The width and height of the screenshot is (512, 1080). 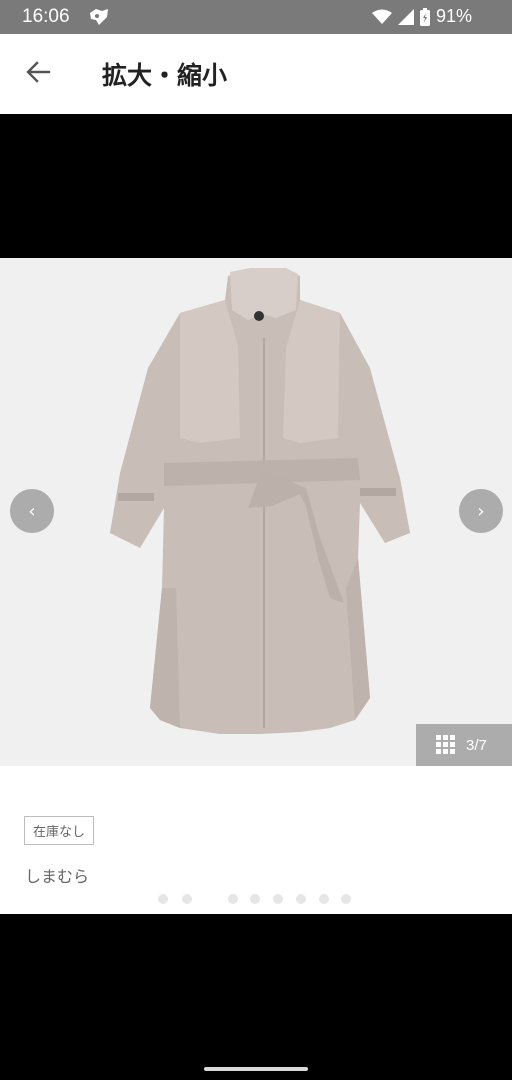 What do you see at coordinates (165, 75) in the screenshot?
I see `page-title: 拡大・縮小` at bounding box center [165, 75].